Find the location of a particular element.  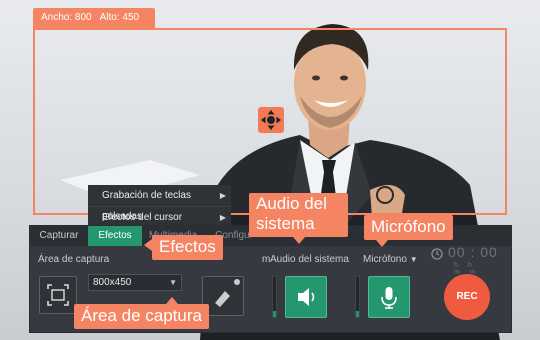

microphone-level-meter is located at coordinates (357, 297).